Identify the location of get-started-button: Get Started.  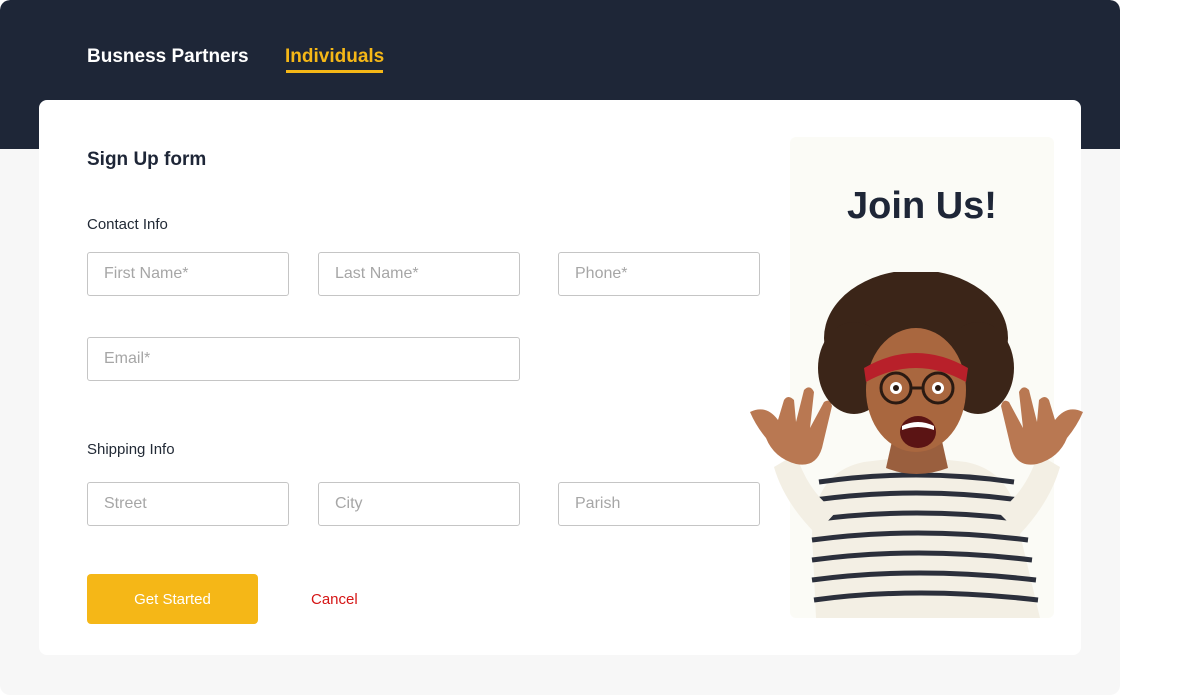
(172, 599).